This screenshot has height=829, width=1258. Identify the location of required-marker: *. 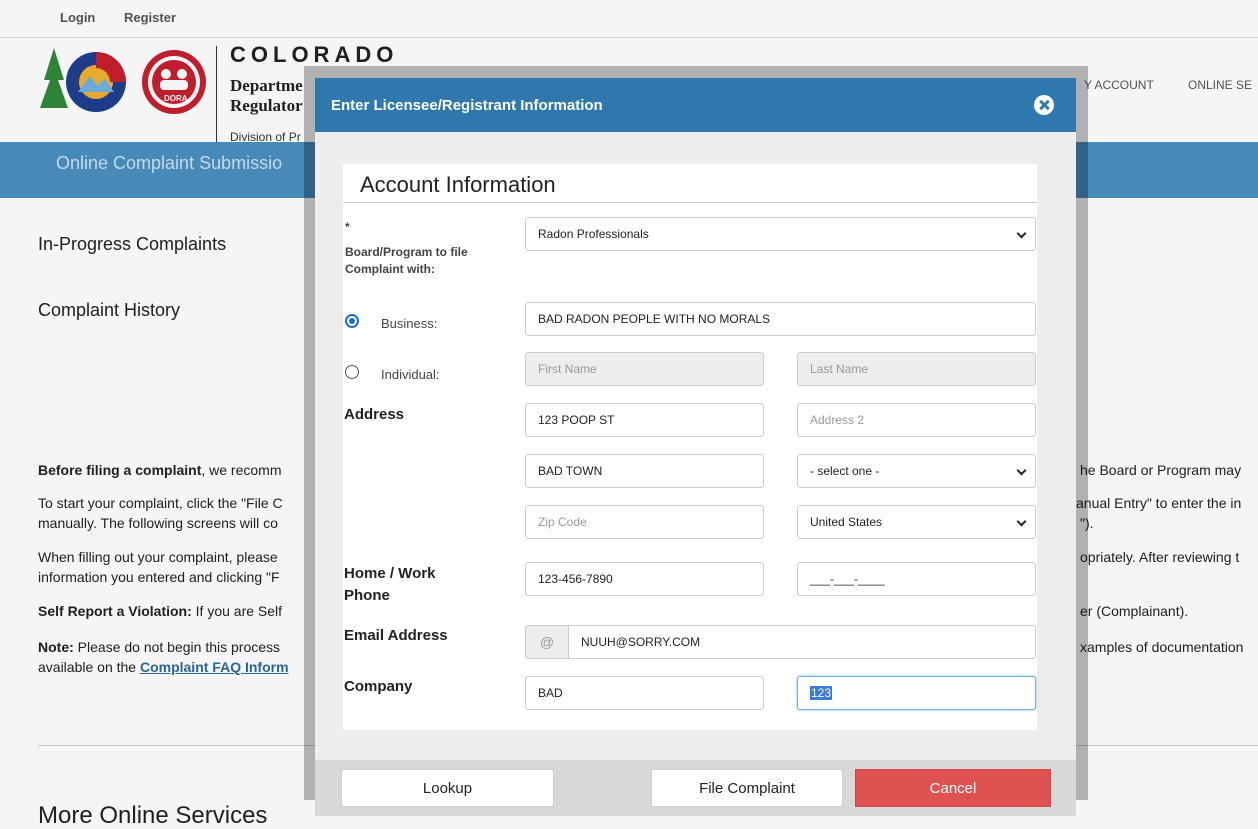
(347, 227).